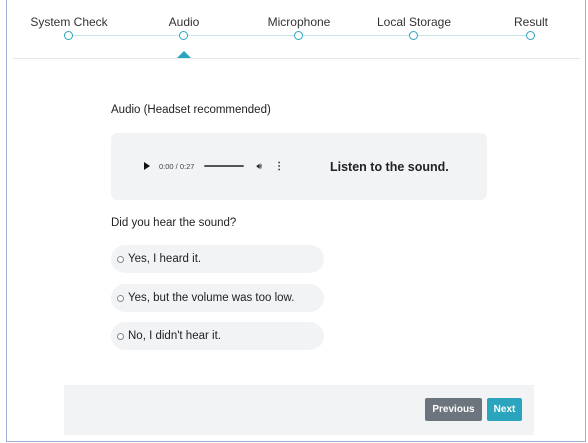 The width and height of the screenshot is (588, 443). I want to click on step-label: Audio, so click(184, 22).